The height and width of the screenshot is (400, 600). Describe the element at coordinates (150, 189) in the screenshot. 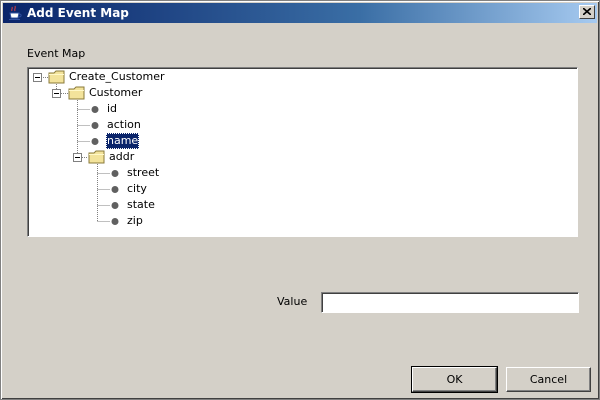

I see `tree-node-city: city` at that location.